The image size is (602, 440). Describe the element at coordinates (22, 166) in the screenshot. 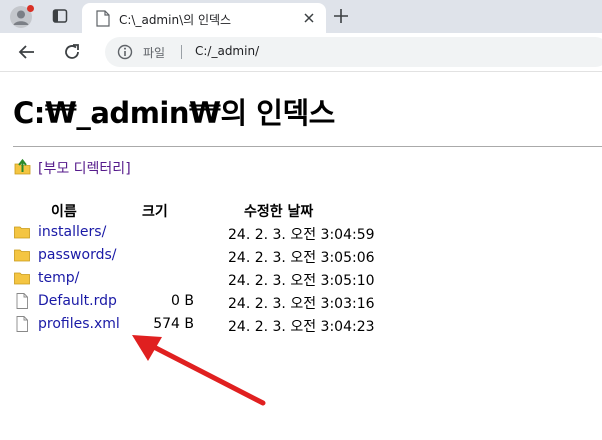

I see `folder-up-icon` at that location.